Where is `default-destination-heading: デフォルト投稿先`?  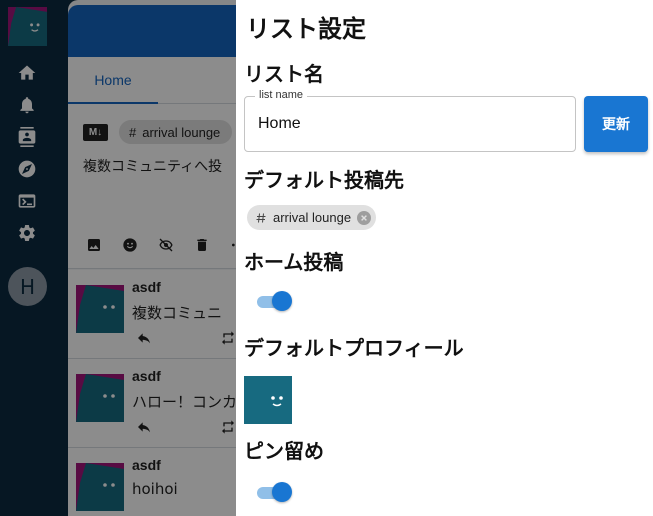
default-destination-heading: デフォルト投稿先 is located at coordinates (324, 180).